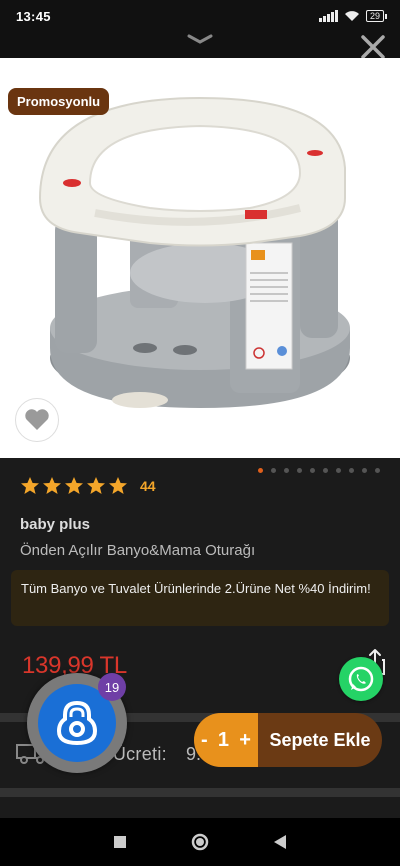 Image resolution: width=400 pixels, height=866 pixels. Describe the element at coordinates (373, 47) in the screenshot. I see `close-icon` at that location.